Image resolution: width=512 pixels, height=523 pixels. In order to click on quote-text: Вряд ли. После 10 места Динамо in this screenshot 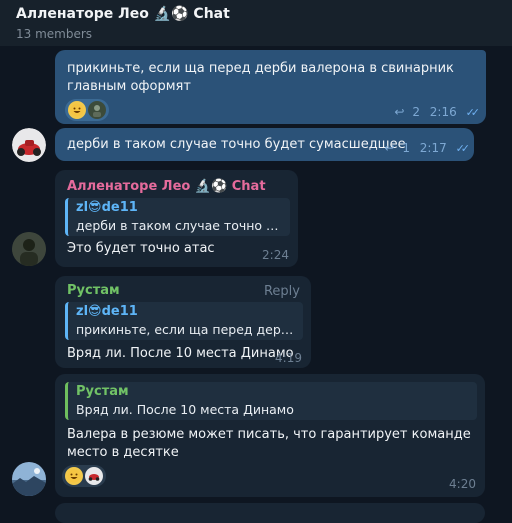, I will do `click(185, 409)`.